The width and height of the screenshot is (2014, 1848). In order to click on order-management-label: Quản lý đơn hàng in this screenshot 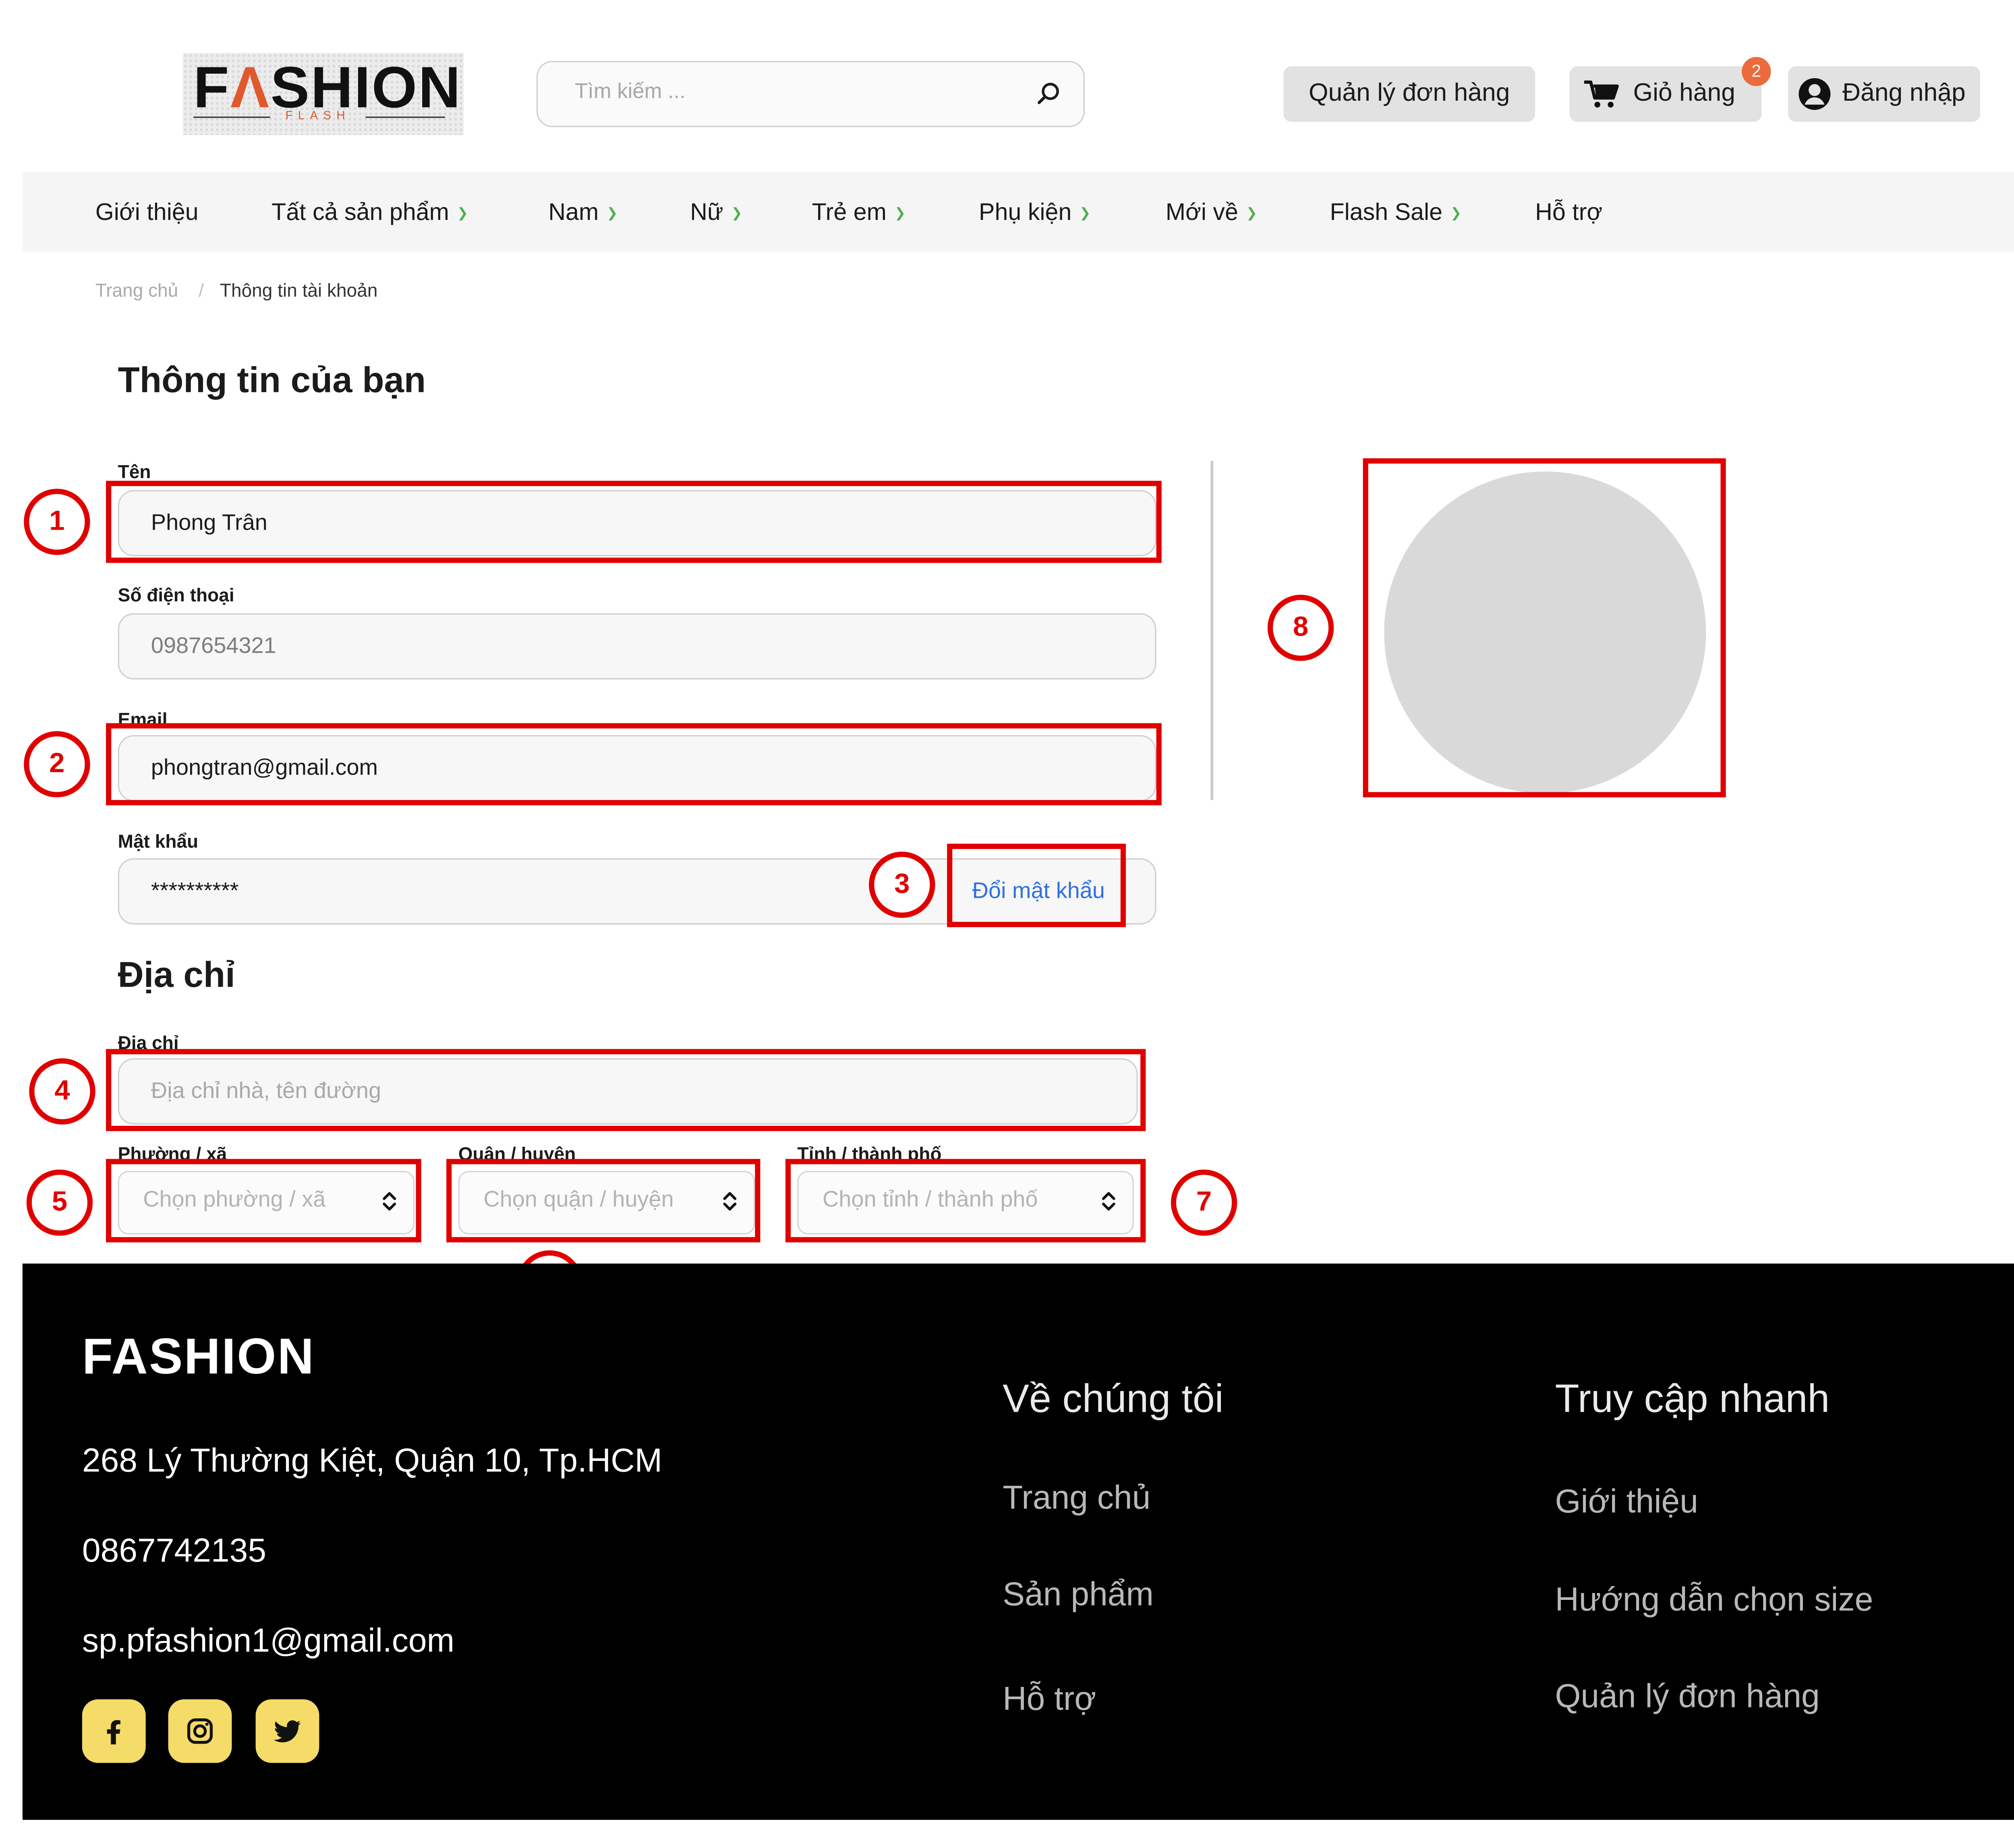, I will do `click(1409, 94)`.